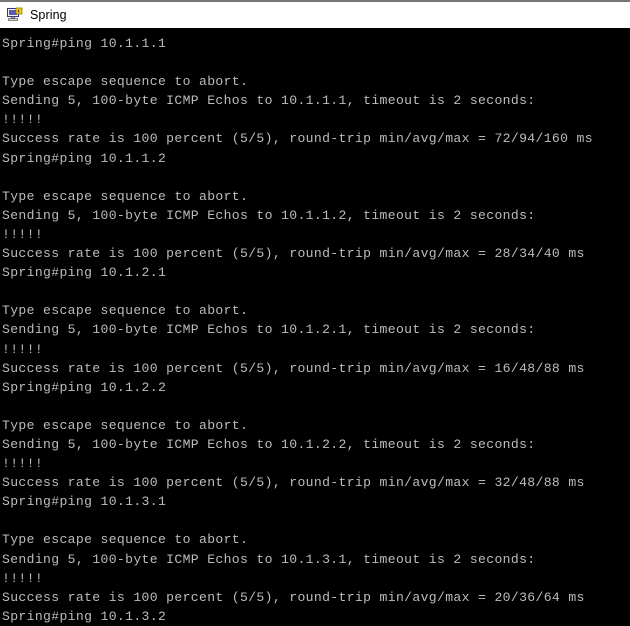 The image size is (630, 626). I want to click on window-title: Spring, so click(48, 15).